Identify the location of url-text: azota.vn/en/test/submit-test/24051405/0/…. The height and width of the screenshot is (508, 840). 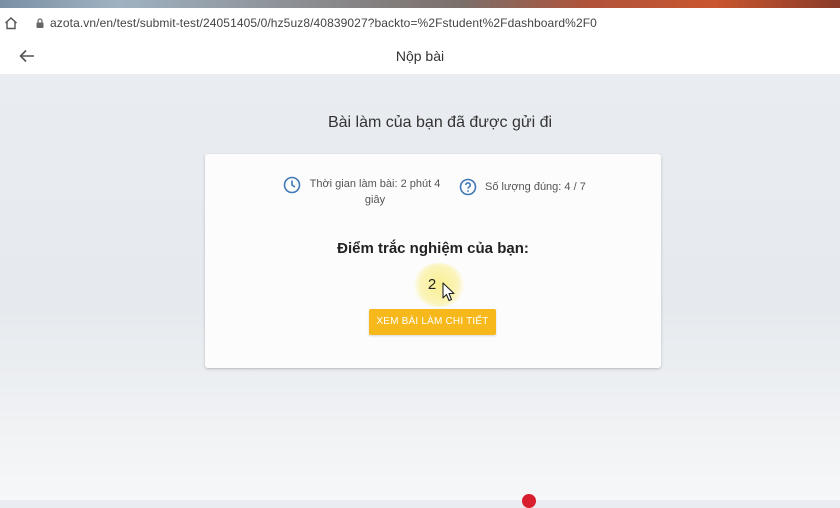
(323, 23).